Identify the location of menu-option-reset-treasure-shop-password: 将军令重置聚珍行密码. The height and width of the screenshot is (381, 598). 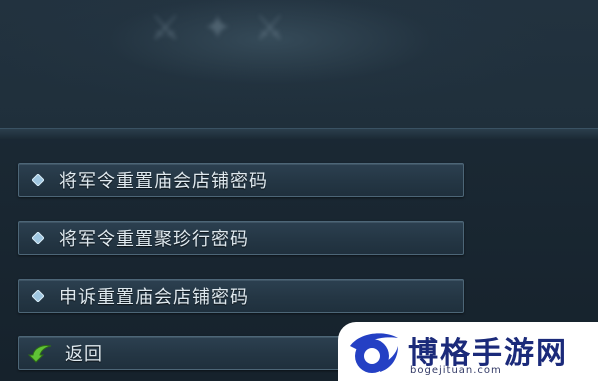
(241, 238).